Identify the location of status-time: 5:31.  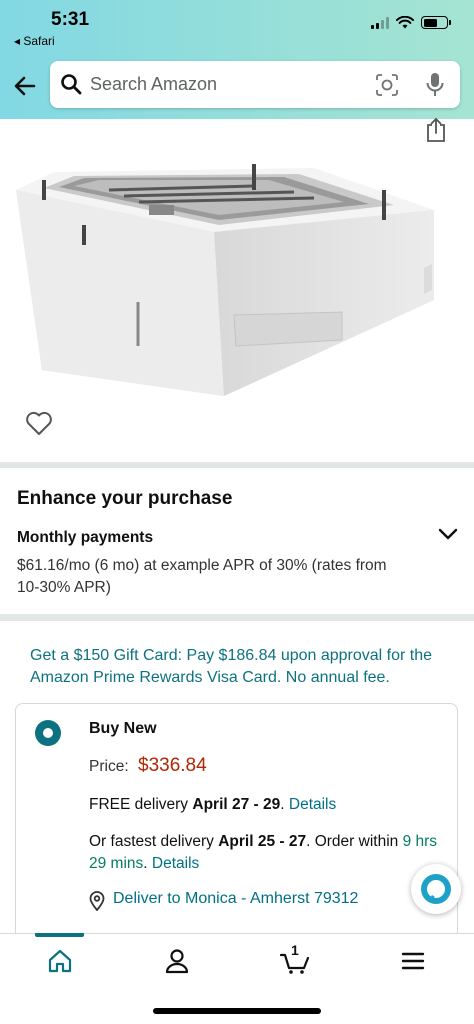
(70, 19).